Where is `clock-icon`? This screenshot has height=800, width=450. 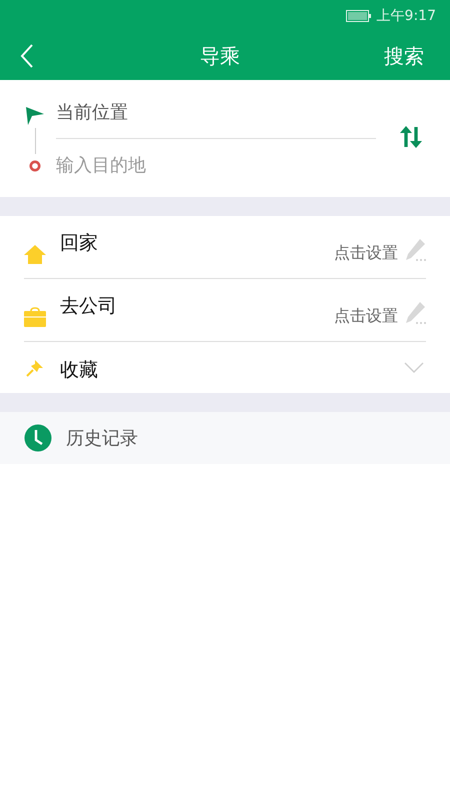
clock-icon is located at coordinates (38, 438).